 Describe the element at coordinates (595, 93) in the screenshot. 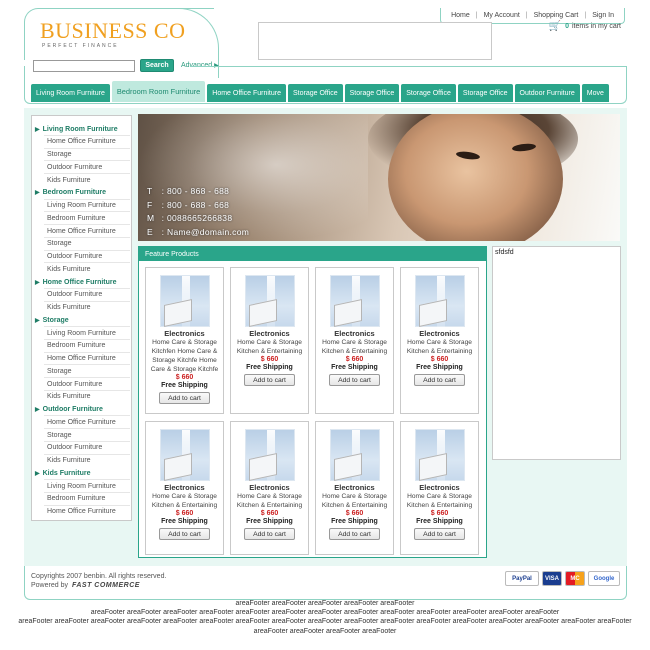

I see `nav-tab-move: Move` at that location.